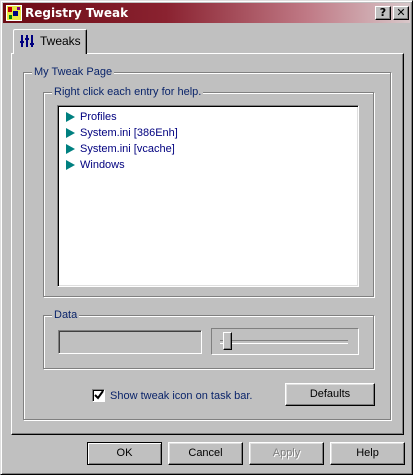  I want to click on tab-tweaks: Tweaks, so click(50, 41).